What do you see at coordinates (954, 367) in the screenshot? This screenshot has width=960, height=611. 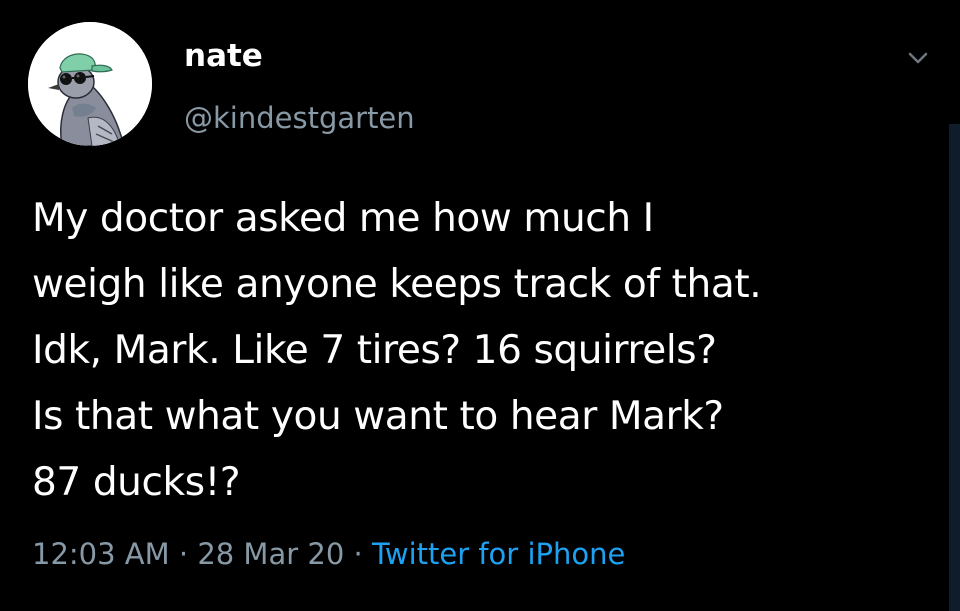 I see `scrollbar` at bounding box center [954, 367].